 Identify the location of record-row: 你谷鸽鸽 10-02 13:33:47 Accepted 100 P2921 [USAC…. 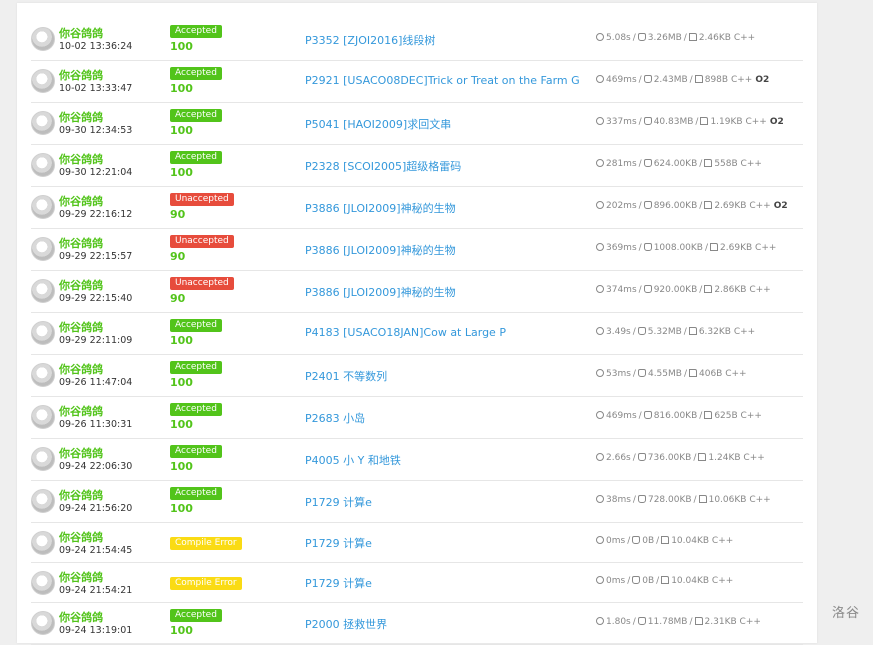
(417, 82).